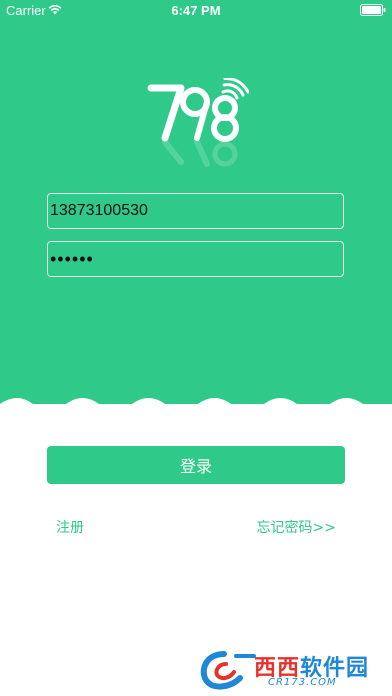  I want to click on wave-divider, so click(196, 412).